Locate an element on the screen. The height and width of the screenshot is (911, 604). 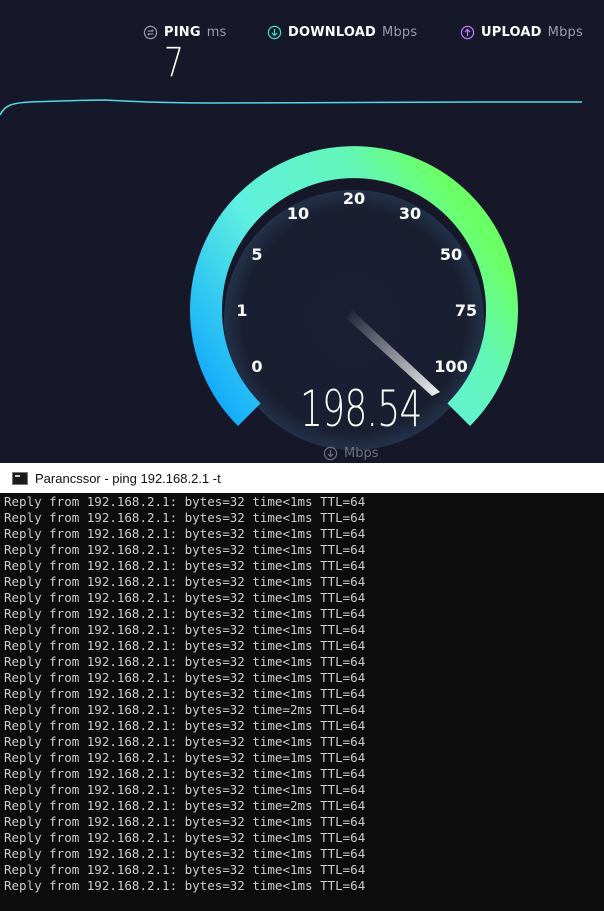
reading-unit-label: Mbps is located at coordinates (361, 453).